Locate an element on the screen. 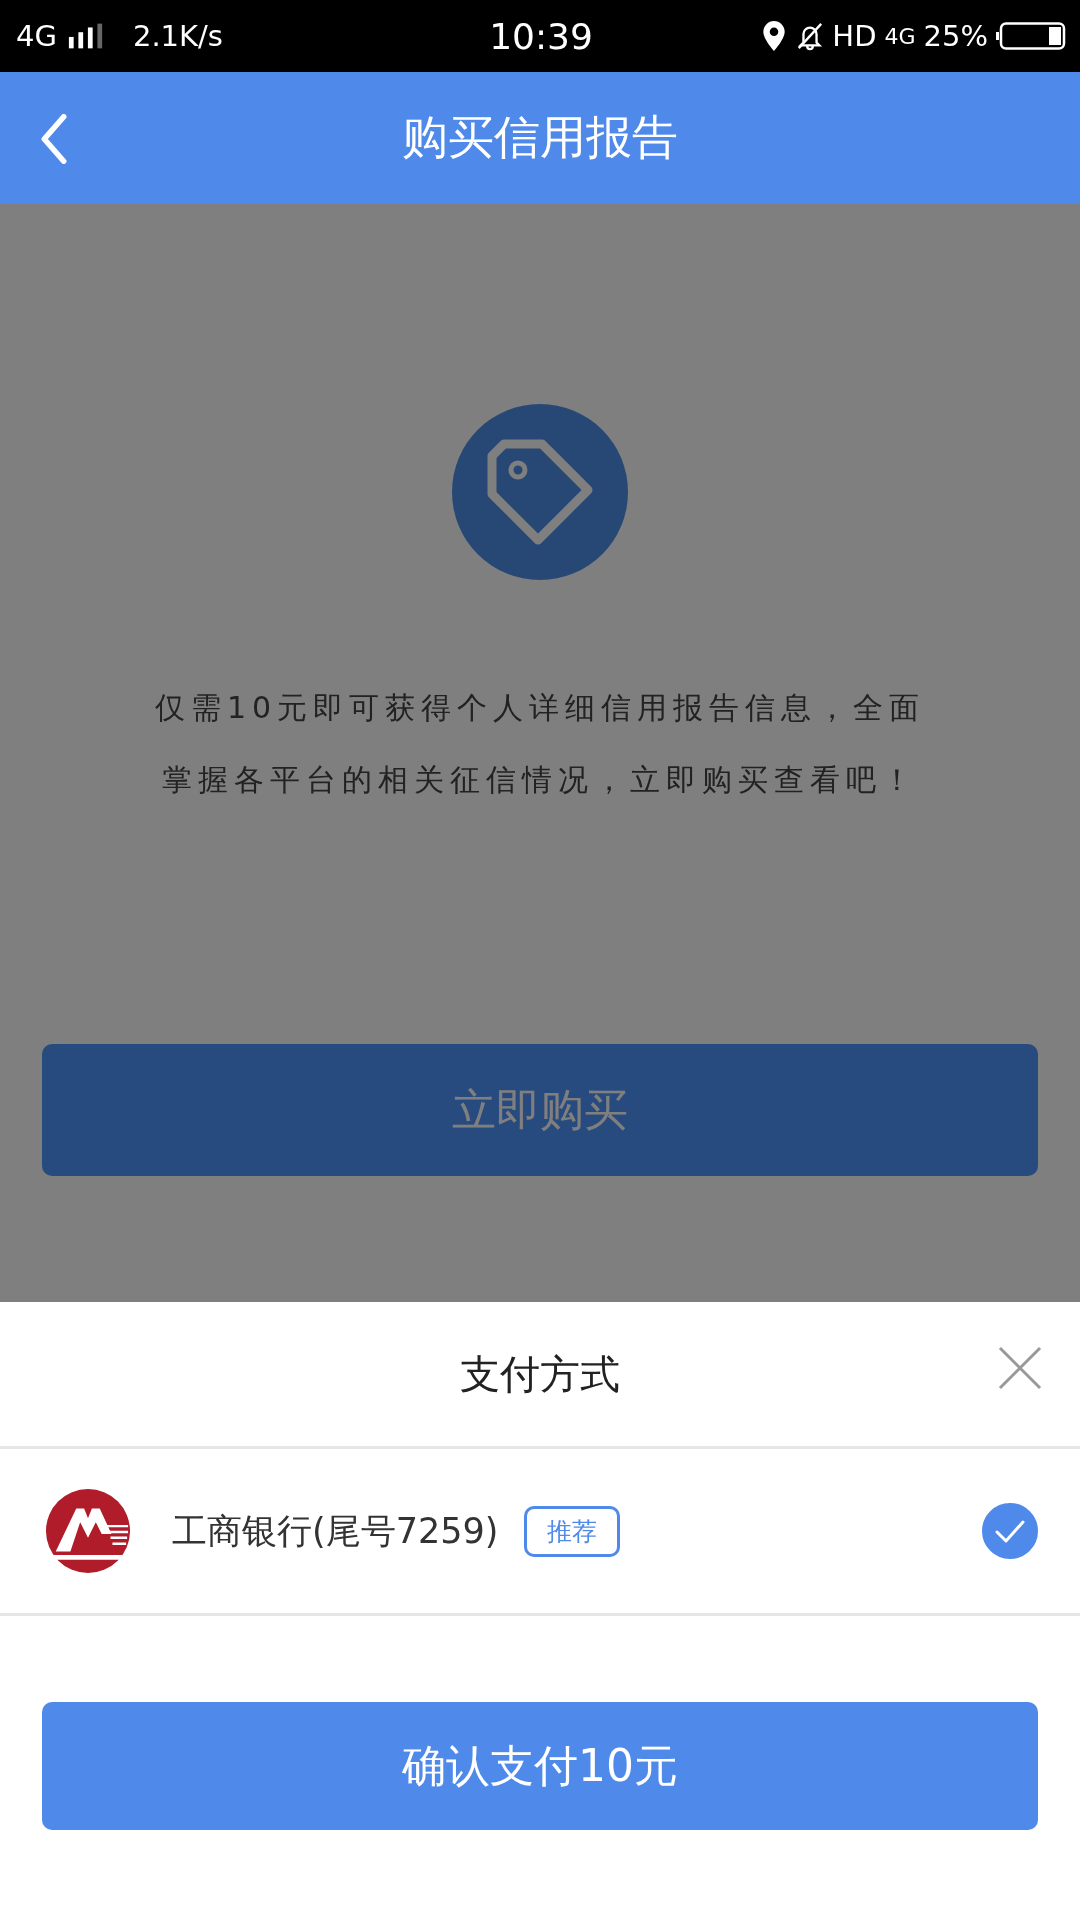  clock: 10:39 is located at coordinates (541, 36).